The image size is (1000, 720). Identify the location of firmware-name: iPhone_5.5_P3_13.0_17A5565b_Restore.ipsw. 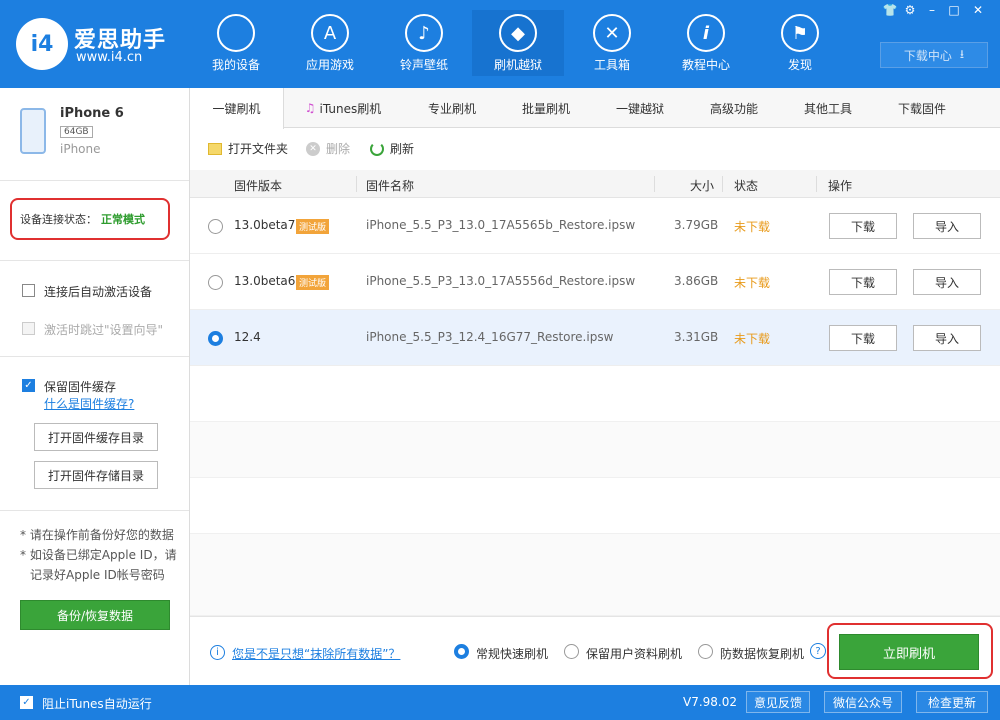
(501, 225).